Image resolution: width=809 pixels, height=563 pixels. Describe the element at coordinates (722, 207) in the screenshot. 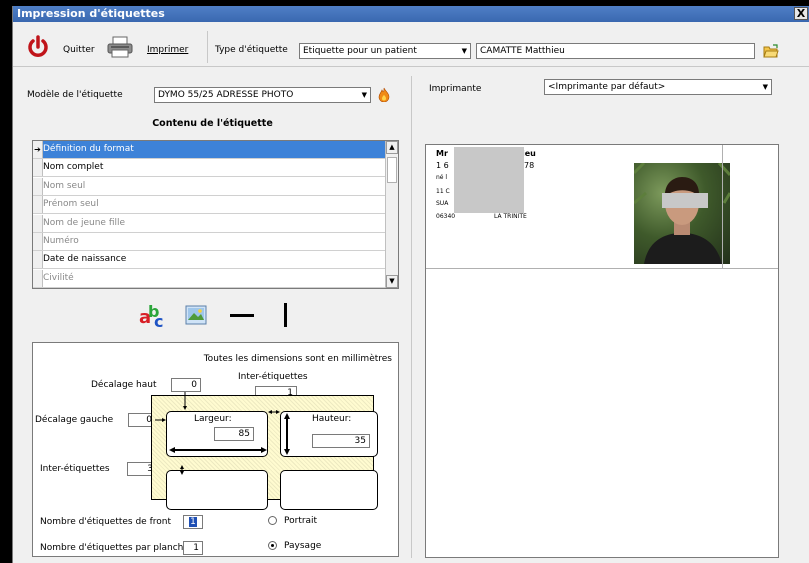

I see `label-edge-marker` at that location.